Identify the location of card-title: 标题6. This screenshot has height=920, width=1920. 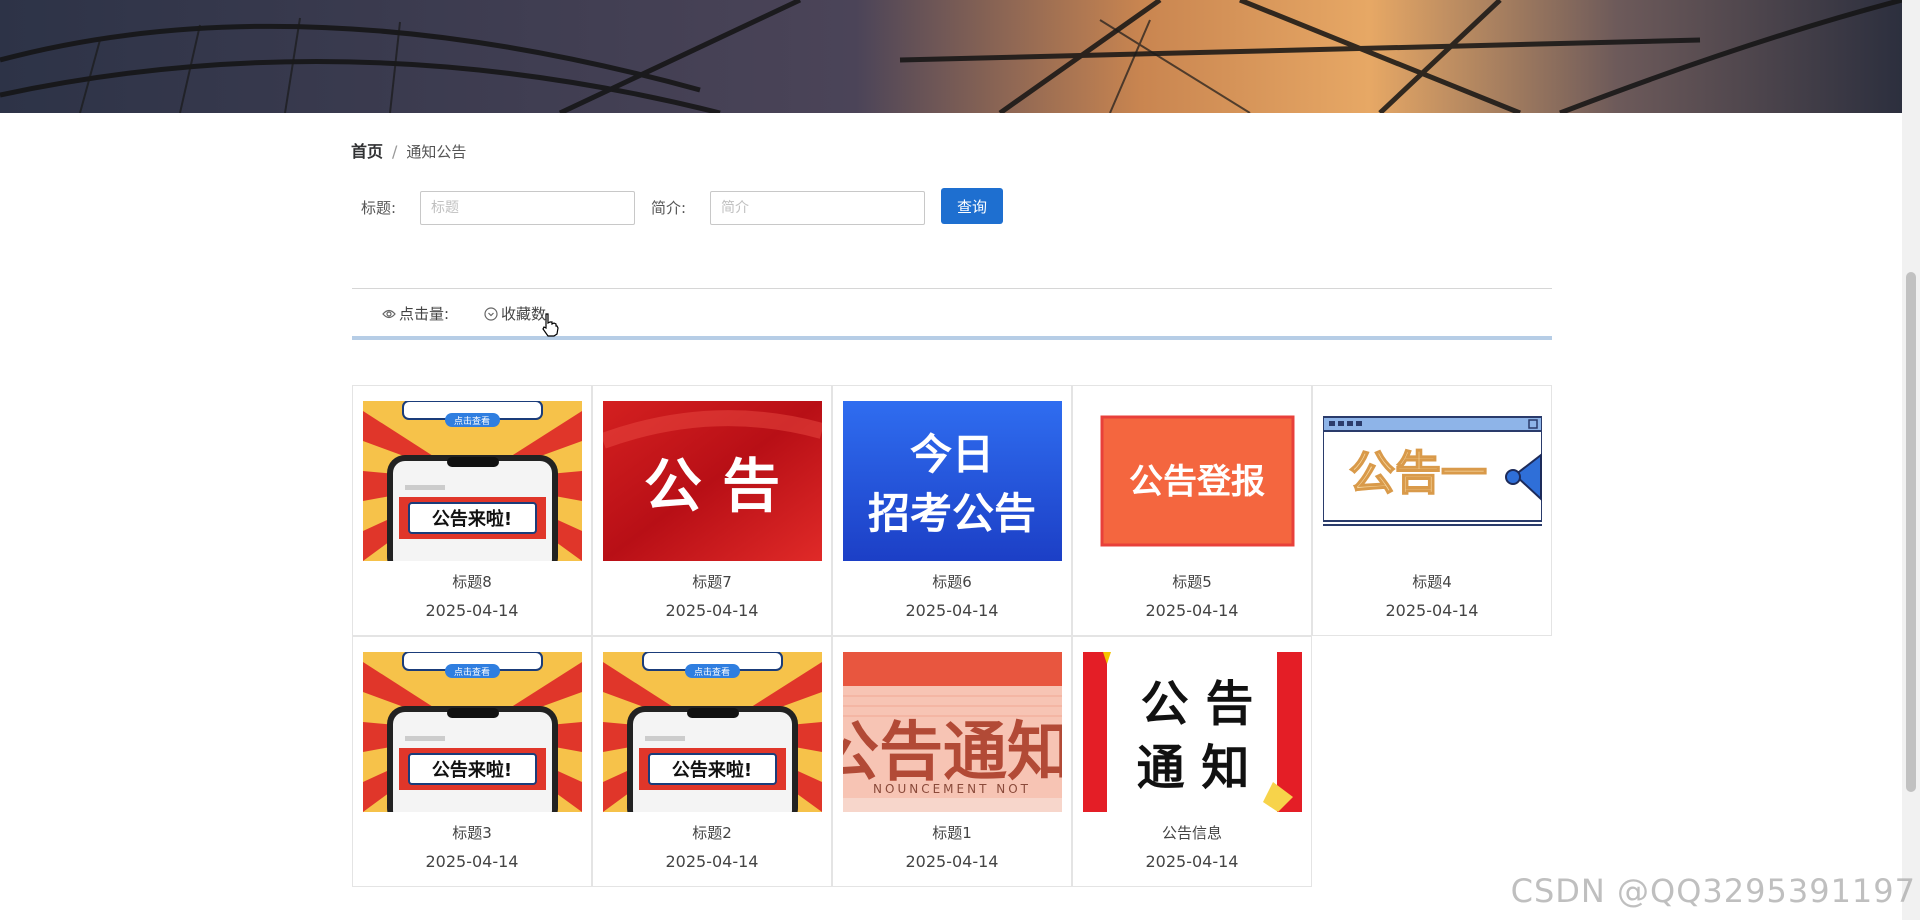
(952, 582).